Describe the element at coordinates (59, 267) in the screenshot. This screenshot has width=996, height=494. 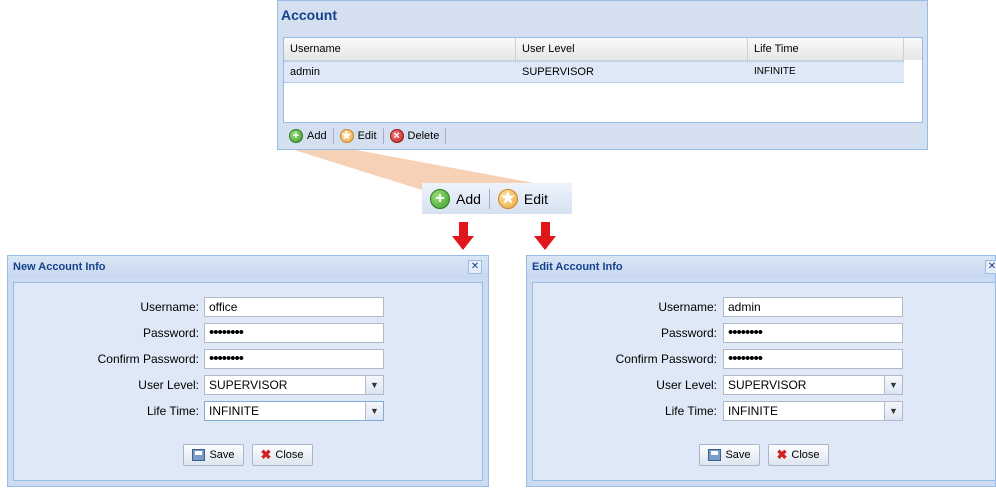
I see `dialog-title: New Account Info` at that location.